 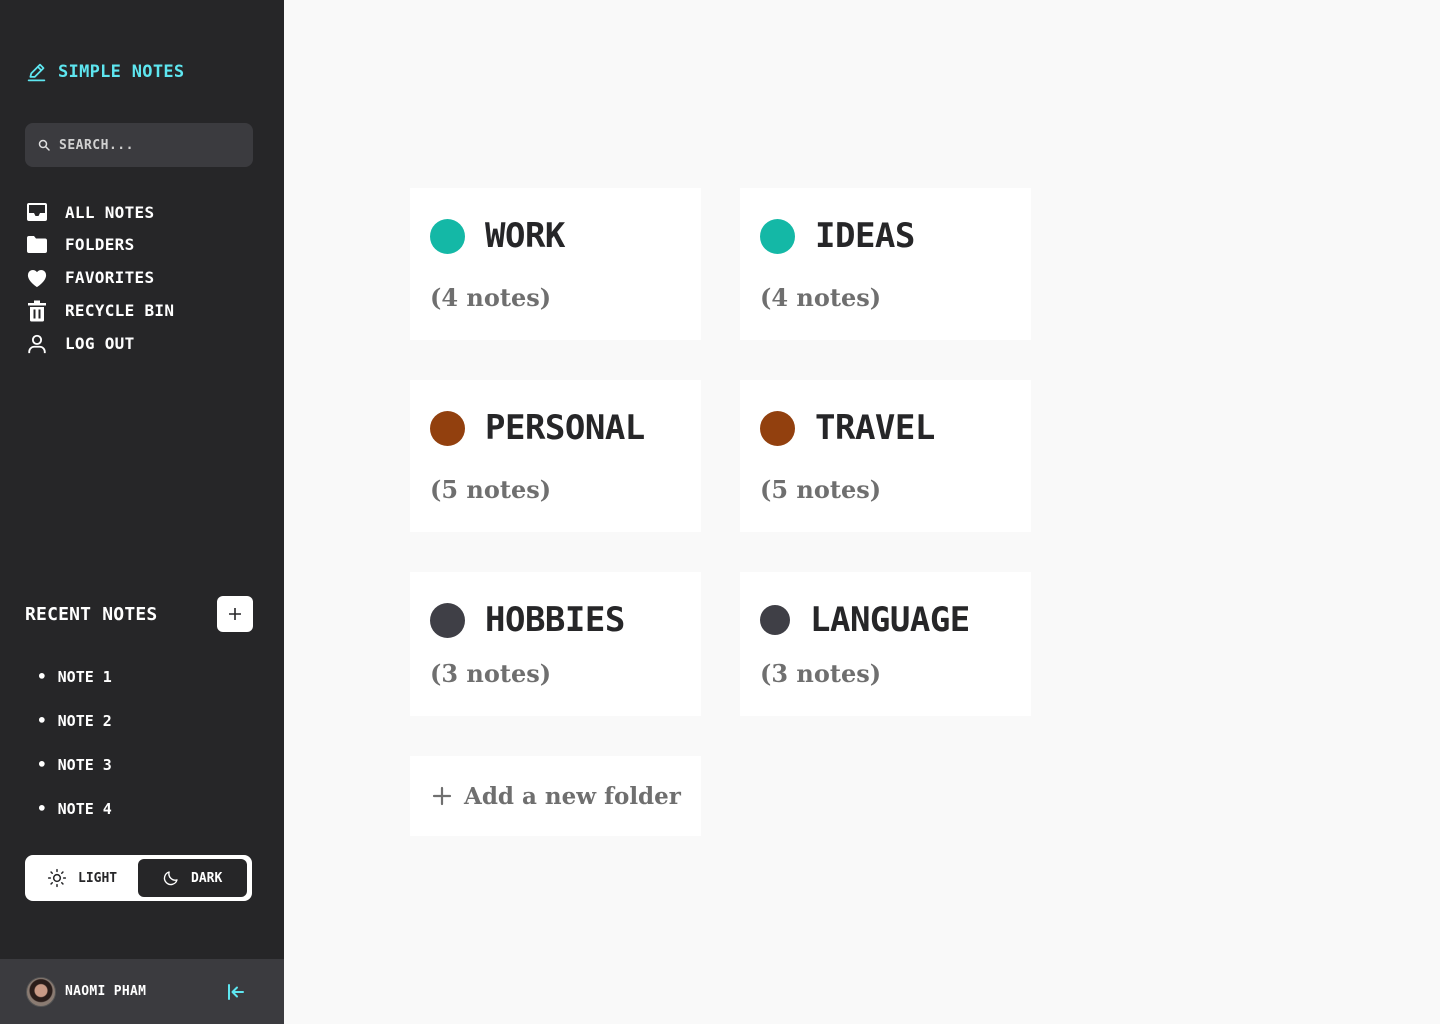 I want to click on folder-name: HOBBIES, so click(x=555, y=620).